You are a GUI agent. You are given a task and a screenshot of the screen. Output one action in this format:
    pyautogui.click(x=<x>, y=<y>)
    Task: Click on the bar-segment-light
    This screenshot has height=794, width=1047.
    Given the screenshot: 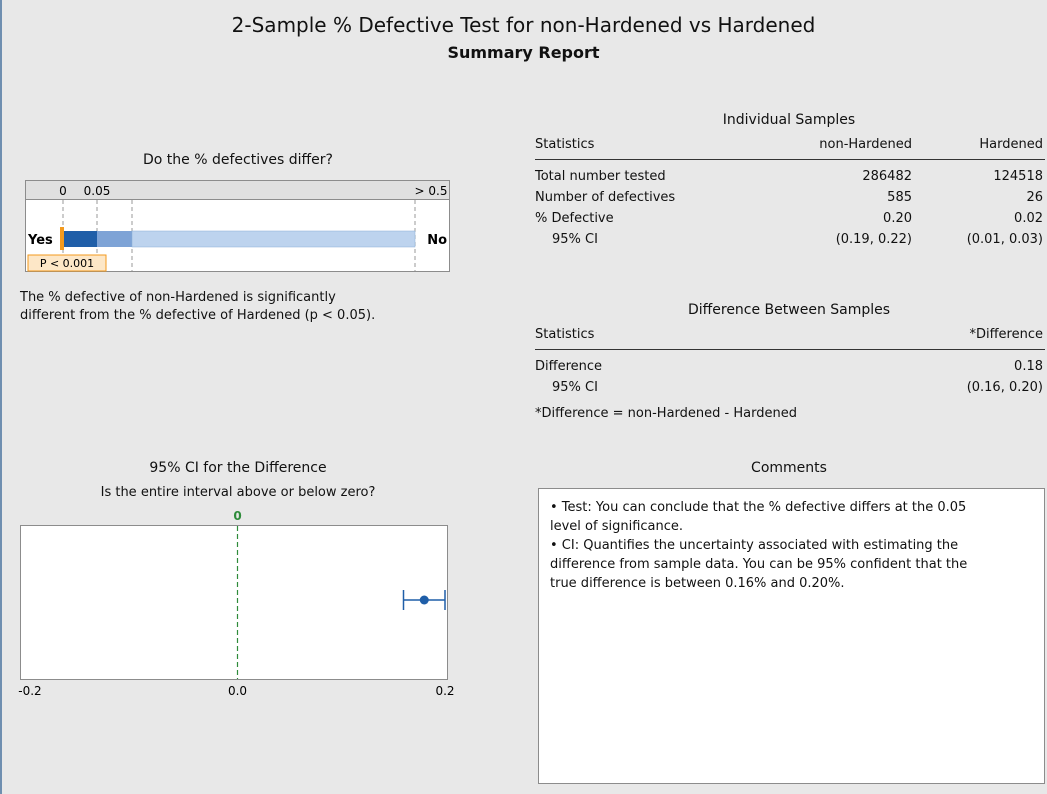 What is the action you would take?
    pyautogui.click(x=273, y=239)
    